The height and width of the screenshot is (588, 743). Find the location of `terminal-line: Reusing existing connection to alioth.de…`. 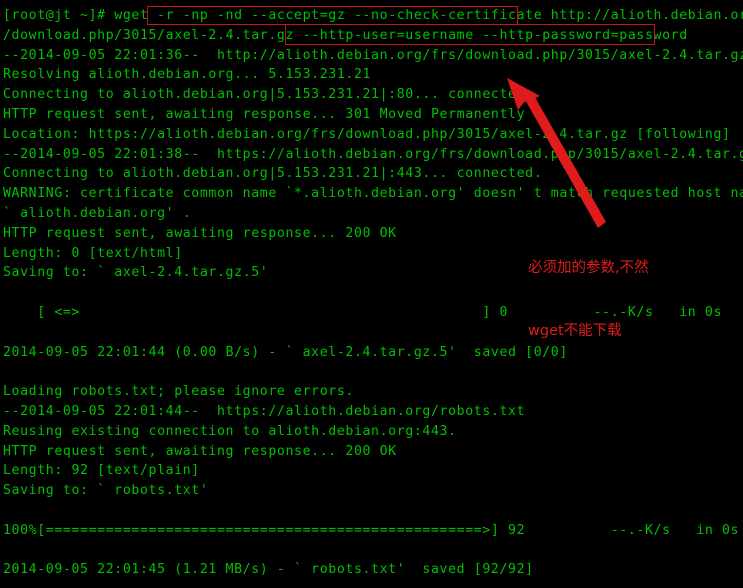

terminal-line: Reusing existing connection to alioth.de… is located at coordinates (230, 431).